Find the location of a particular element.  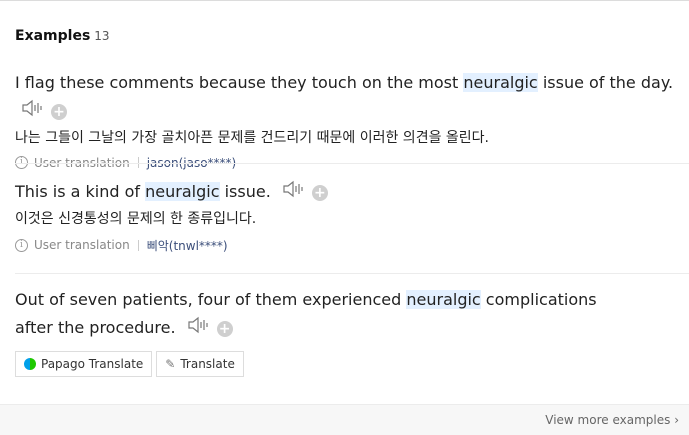

papago-logo-icon is located at coordinates (30, 363).